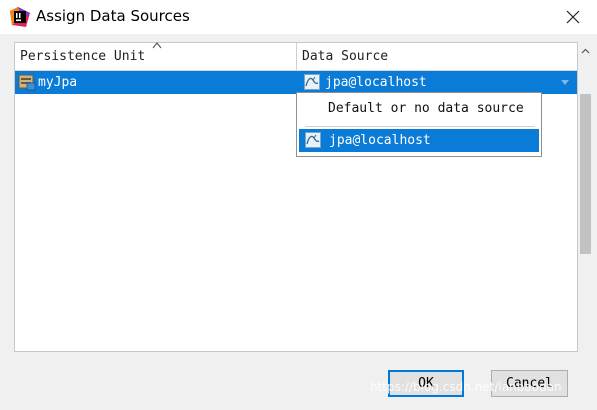 This screenshot has height=410, width=597. What do you see at coordinates (82, 56) in the screenshot?
I see `column-header-persistence-unit: Persistence Unit` at bounding box center [82, 56].